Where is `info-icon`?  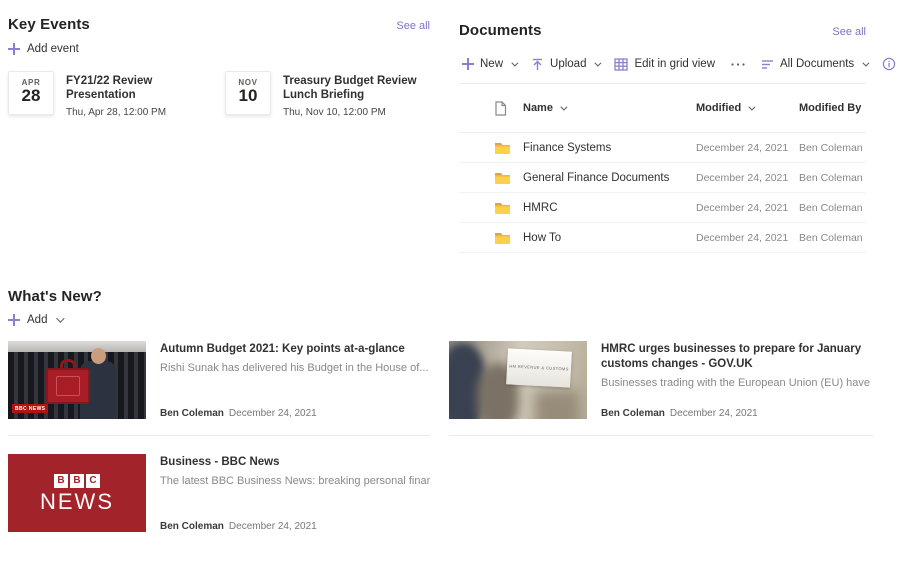
info-icon is located at coordinates (889, 64).